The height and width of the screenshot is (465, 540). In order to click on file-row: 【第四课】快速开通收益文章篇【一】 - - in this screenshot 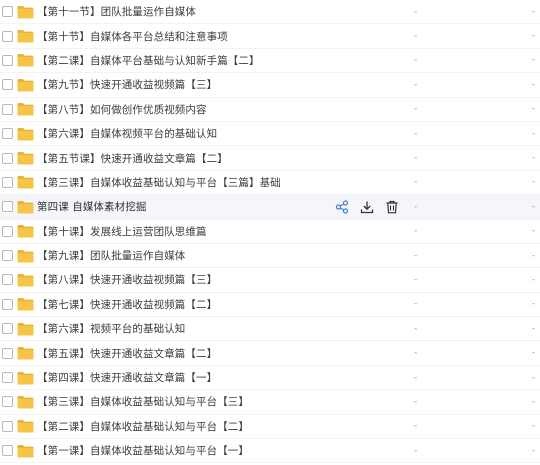, I will do `click(270, 378)`.